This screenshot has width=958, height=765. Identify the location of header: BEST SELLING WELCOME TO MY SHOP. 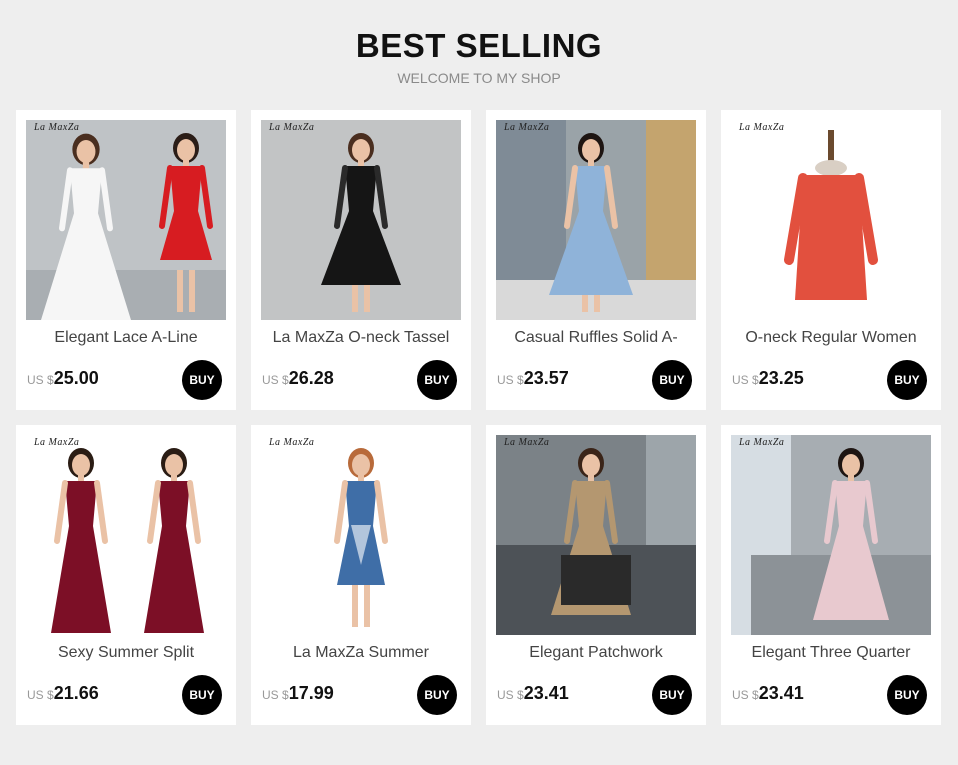
(479, 56).